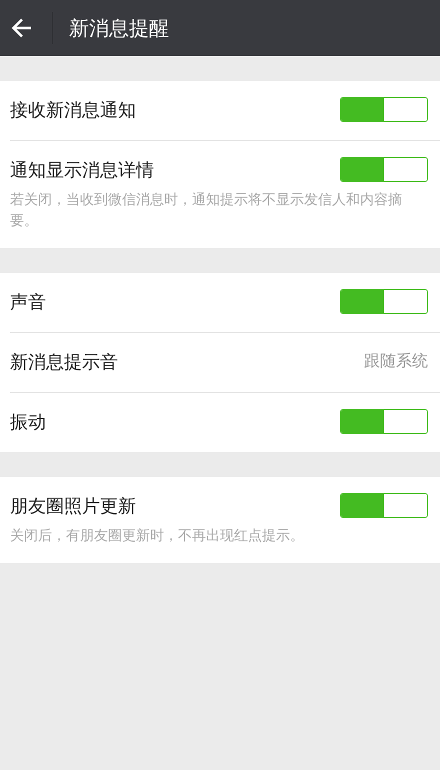 This screenshot has width=440, height=770. Describe the element at coordinates (396, 361) in the screenshot. I see `setting-value: 跟随系统` at that location.